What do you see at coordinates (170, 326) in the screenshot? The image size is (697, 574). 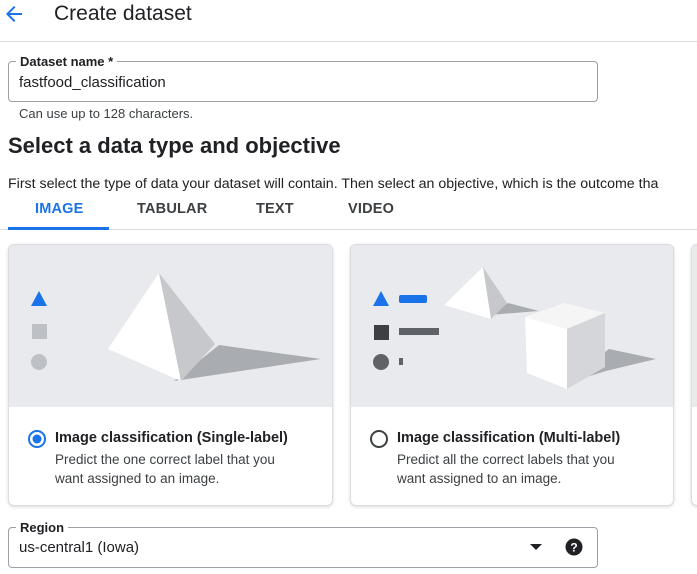 I see `single-label-illustration` at bounding box center [170, 326].